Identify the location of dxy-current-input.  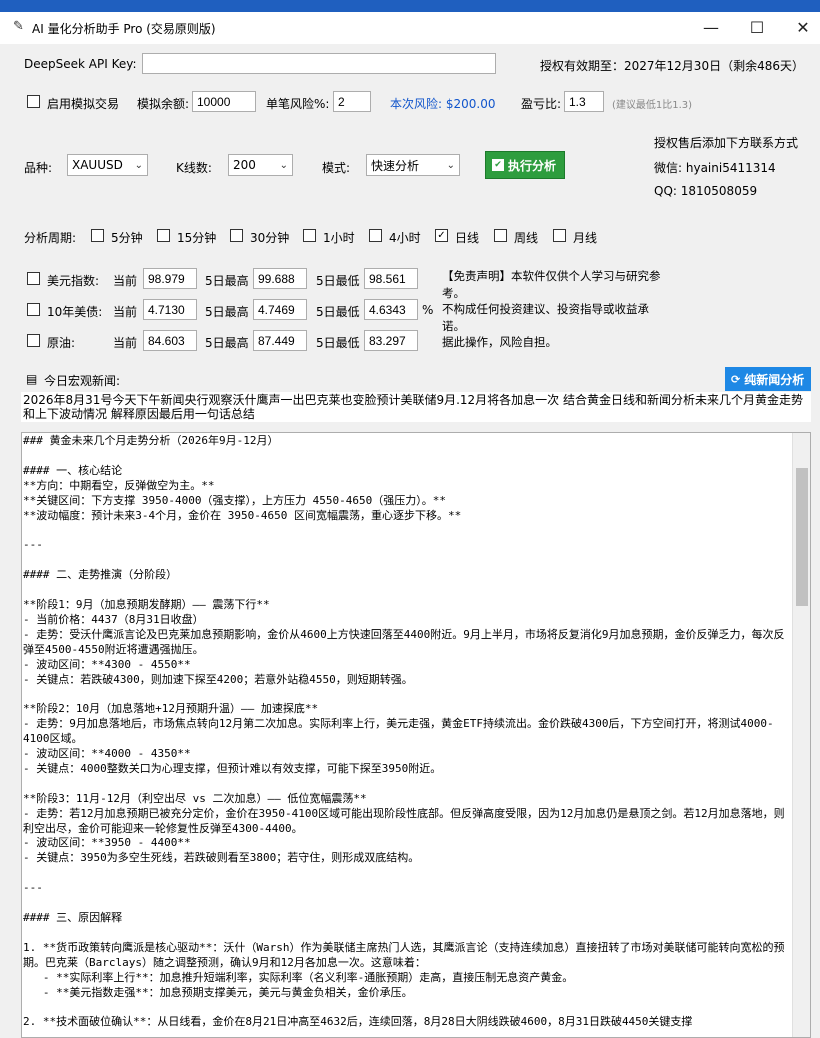
(170, 278).